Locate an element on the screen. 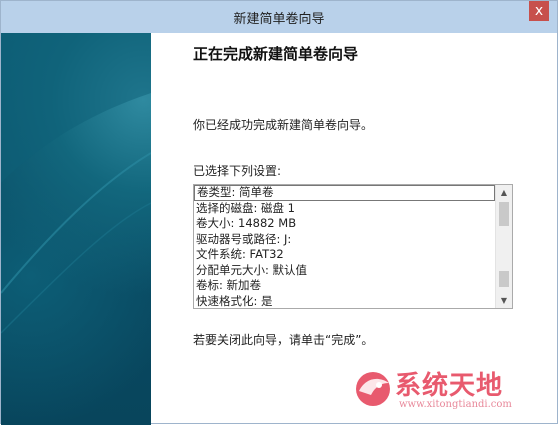 This screenshot has height=426, width=560. scrollbar-thumb-lower is located at coordinates (504, 279).